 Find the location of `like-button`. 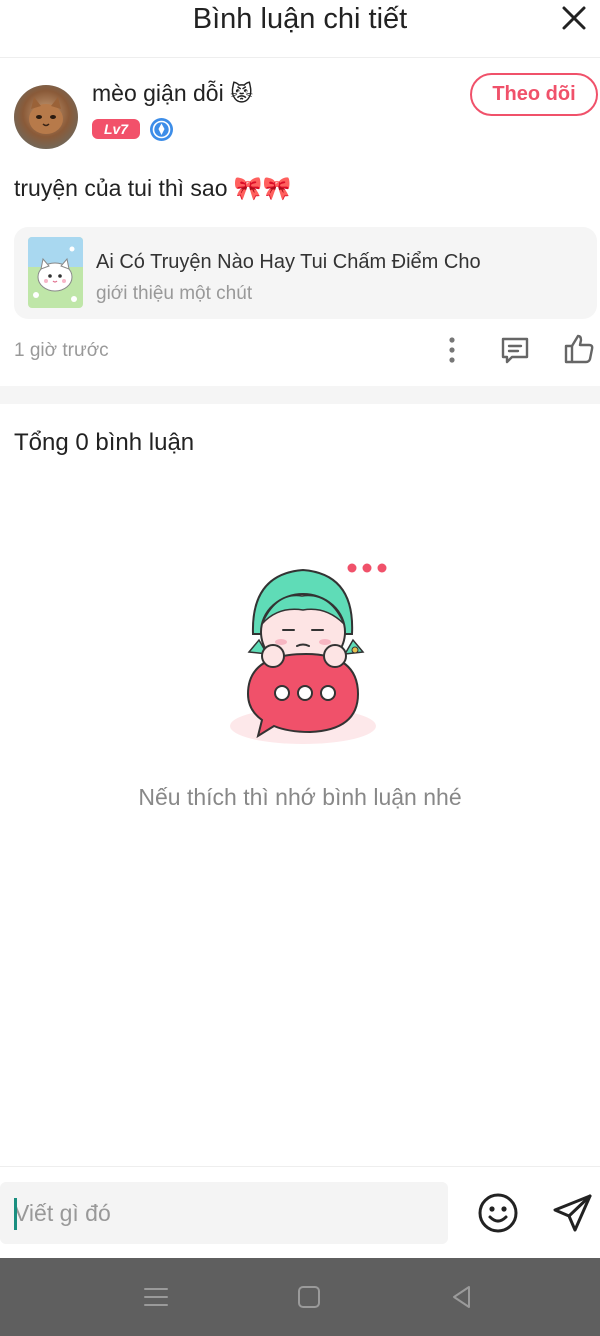

like-button is located at coordinates (579, 349).